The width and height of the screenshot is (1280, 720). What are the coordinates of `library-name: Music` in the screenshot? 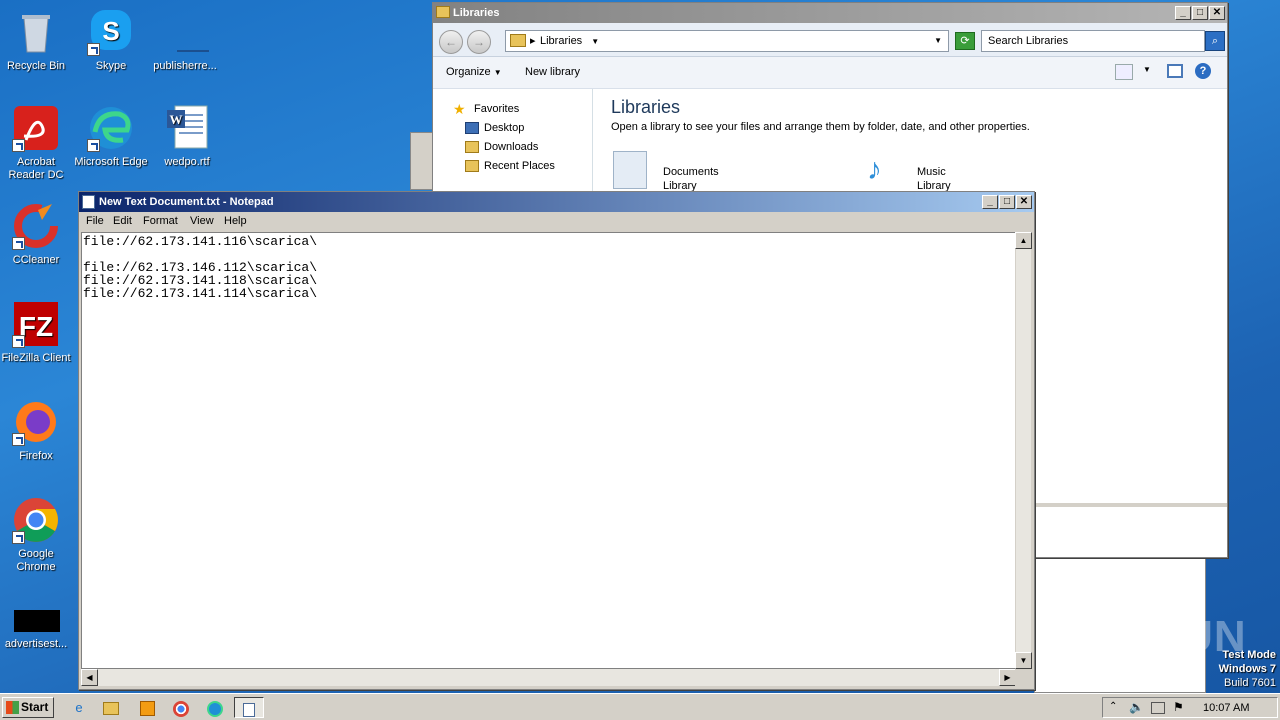 It's located at (931, 172).